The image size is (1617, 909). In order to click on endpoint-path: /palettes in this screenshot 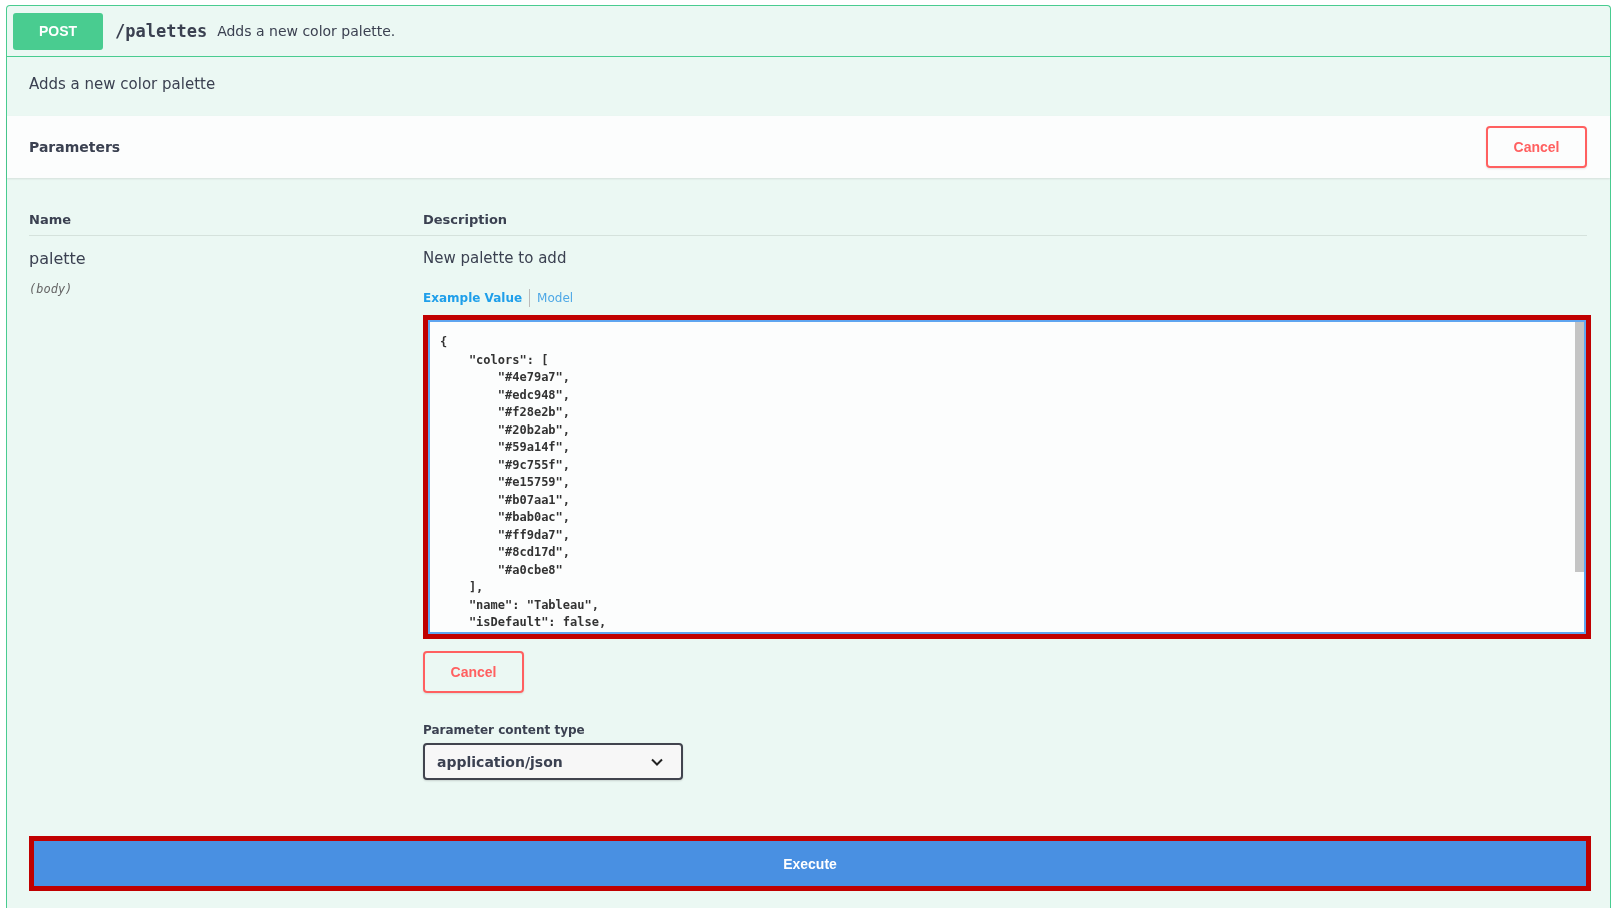, I will do `click(161, 31)`.